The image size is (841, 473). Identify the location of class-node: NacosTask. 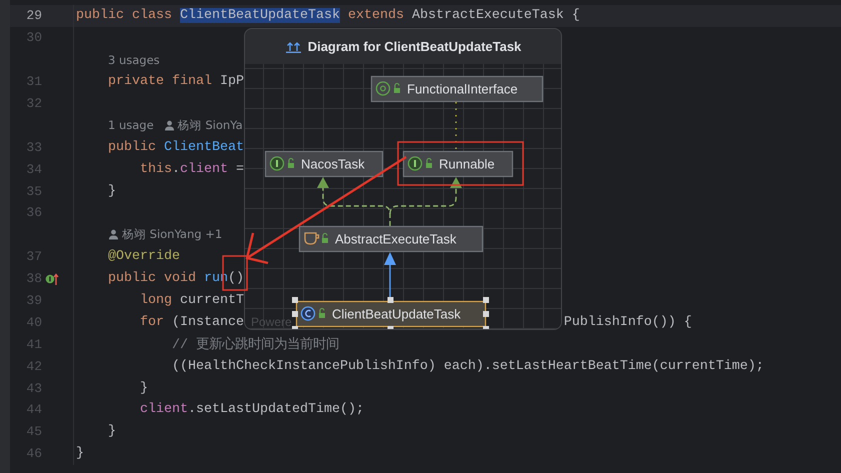
(324, 164).